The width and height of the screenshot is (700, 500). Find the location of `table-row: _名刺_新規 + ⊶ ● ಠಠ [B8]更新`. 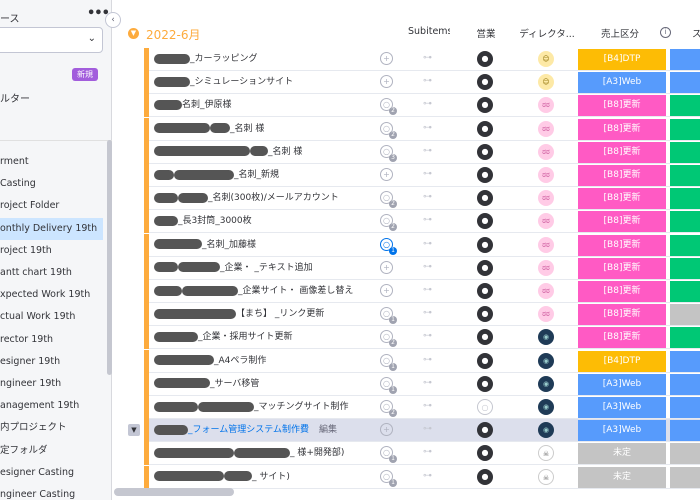

table-row: _名刺_新規 + ⊶ ● ಠಠ [B8]更新 is located at coordinates (422, 175).